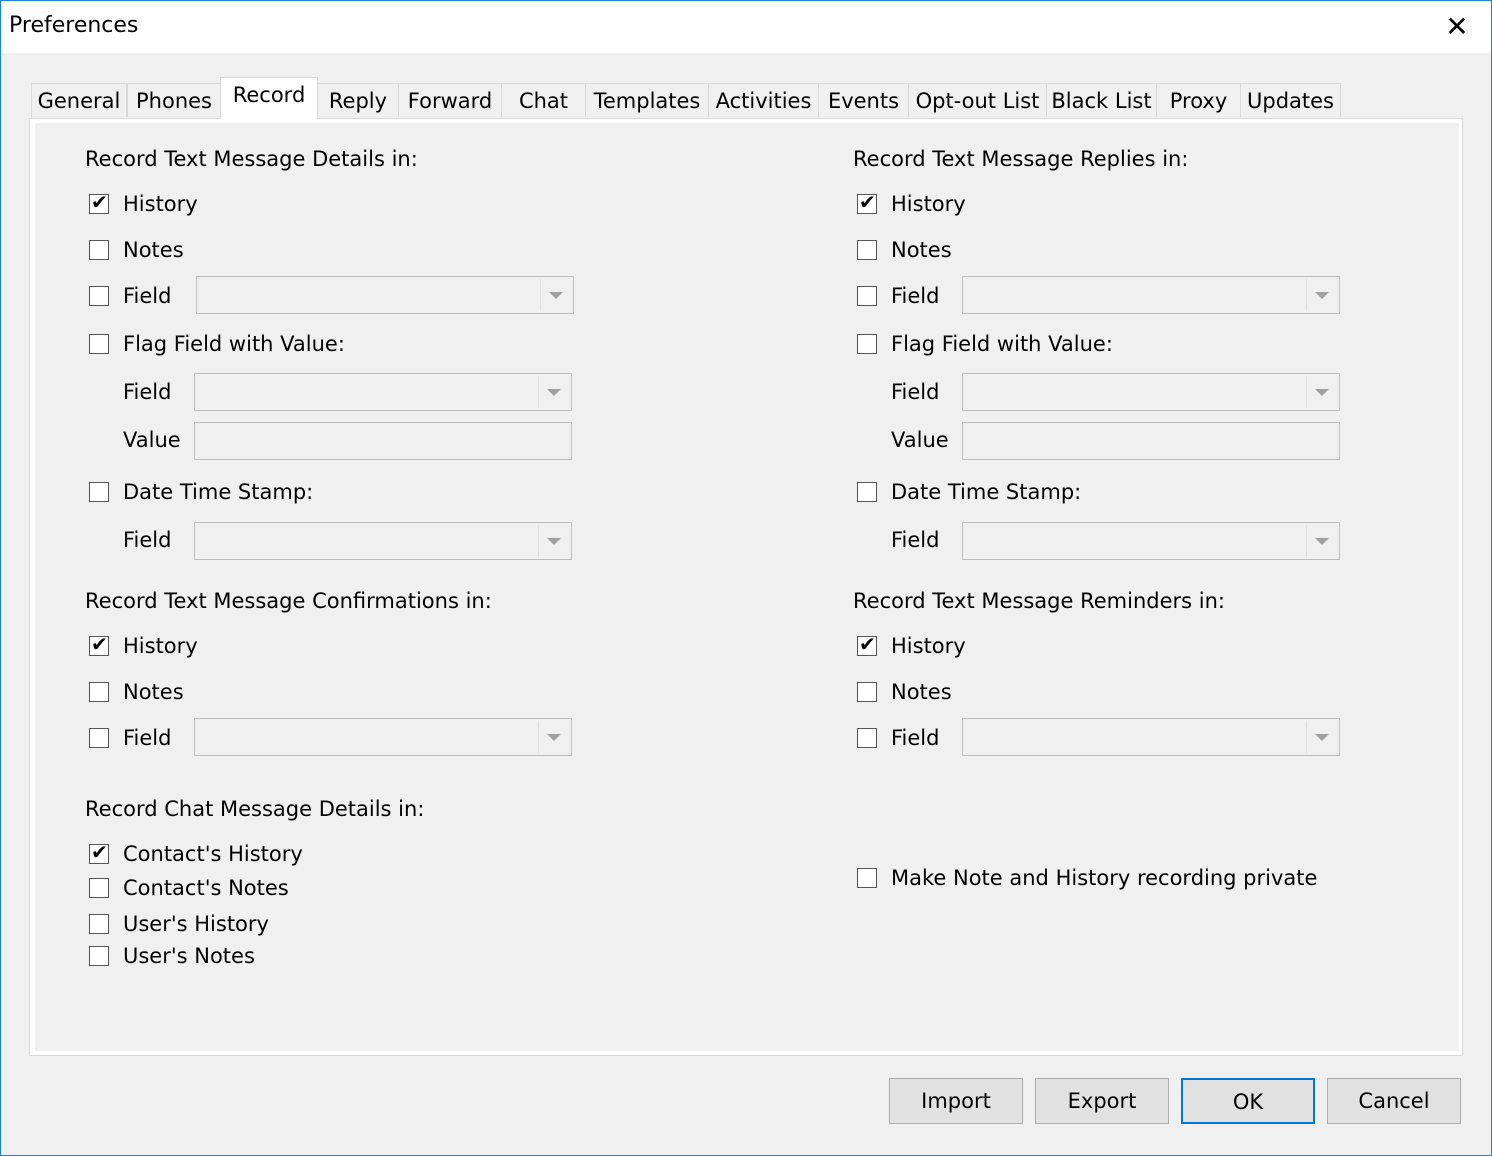  What do you see at coordinates (383, 541) in the screenshot?
I see `details-date-field-dropdown` at bounding box center [383, 541].